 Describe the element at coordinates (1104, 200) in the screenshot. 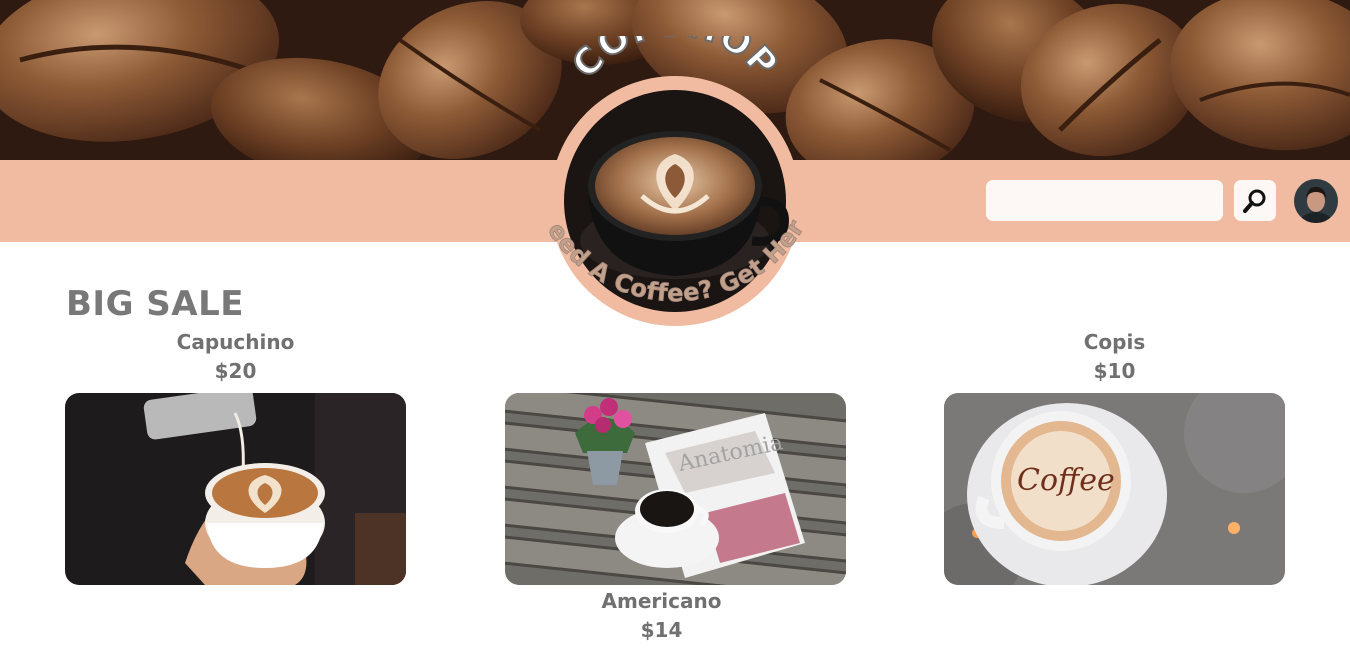

I see `search-input` at that location.